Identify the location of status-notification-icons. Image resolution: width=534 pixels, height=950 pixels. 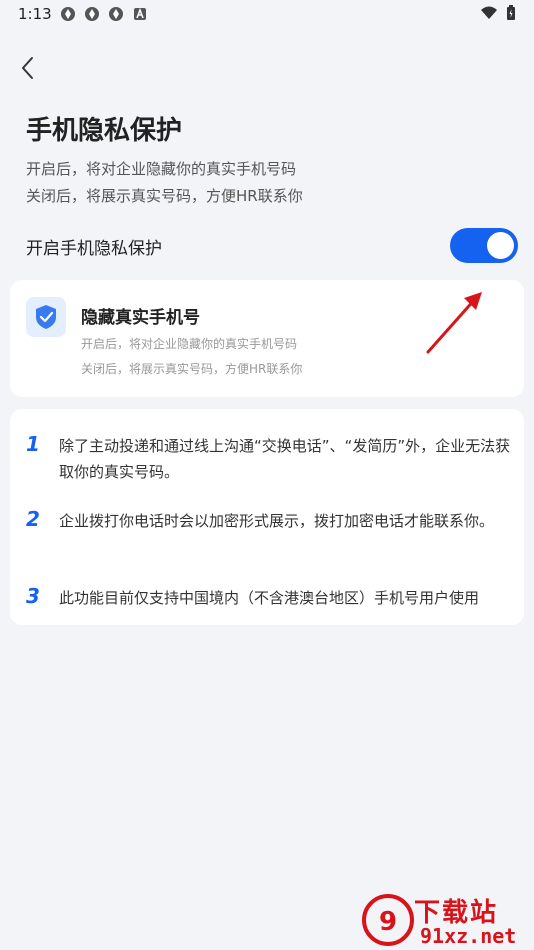
(104, 14).